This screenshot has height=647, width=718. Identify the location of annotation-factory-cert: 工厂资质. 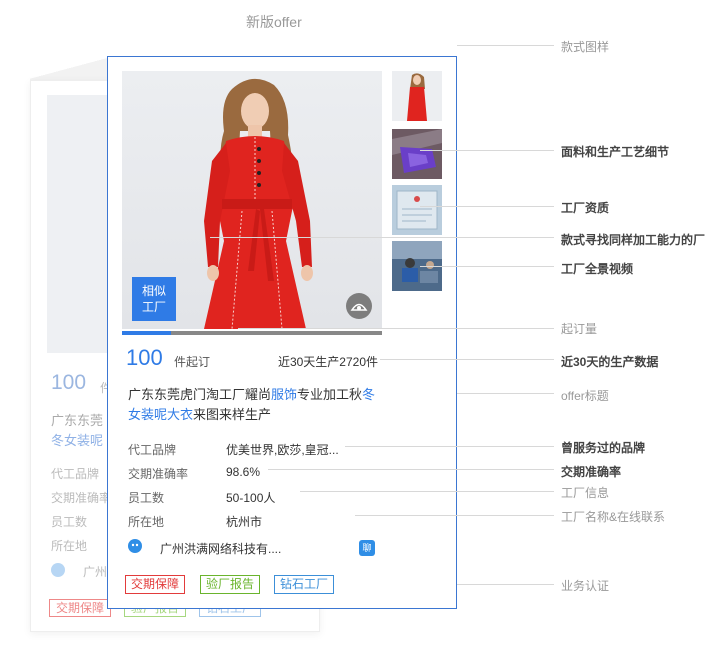
(585, 208).